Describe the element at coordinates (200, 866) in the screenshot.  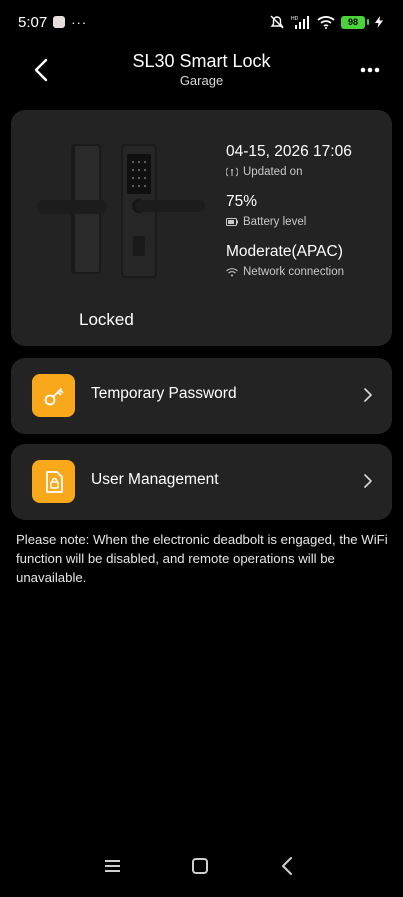
I see `home-nav-icon` at that location.